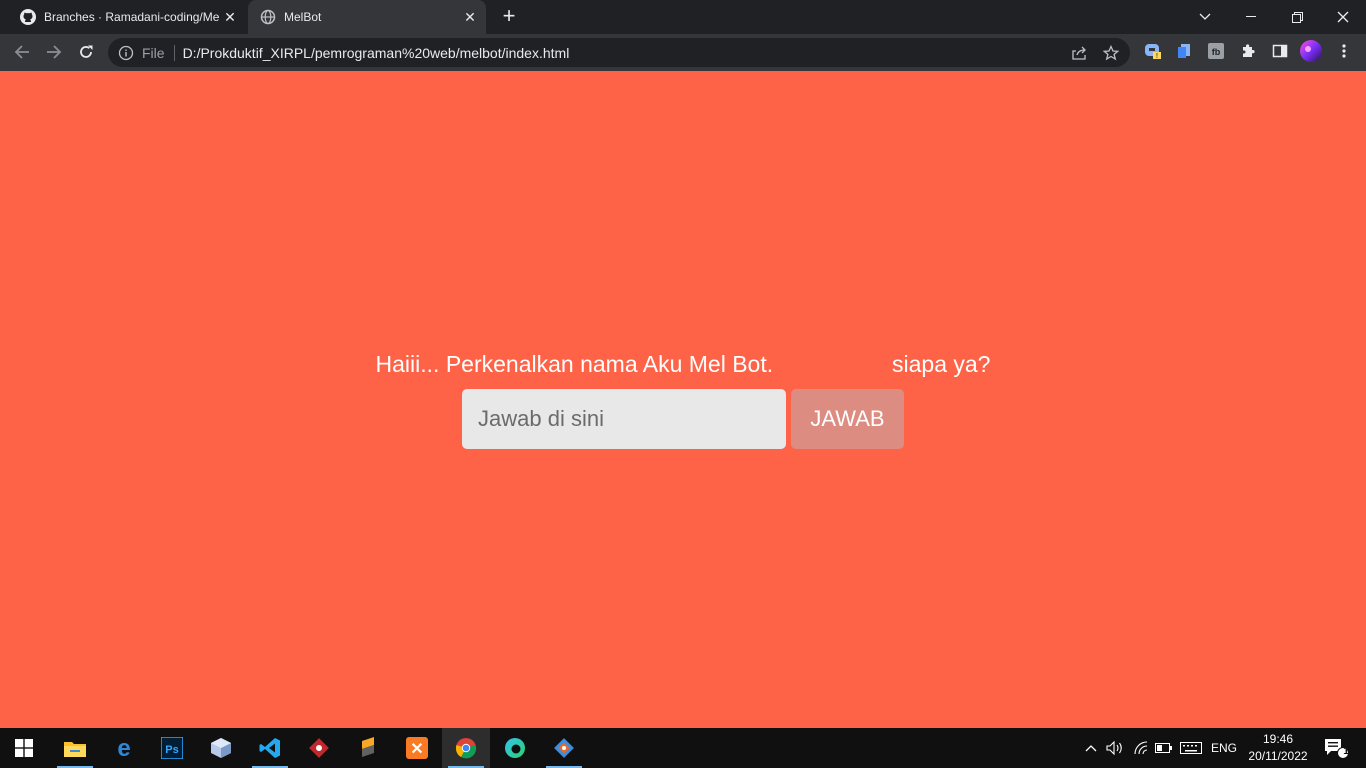 This screenshot has width=1366, height=768. I want to click on file-explorer-icon, so click(75, 748).